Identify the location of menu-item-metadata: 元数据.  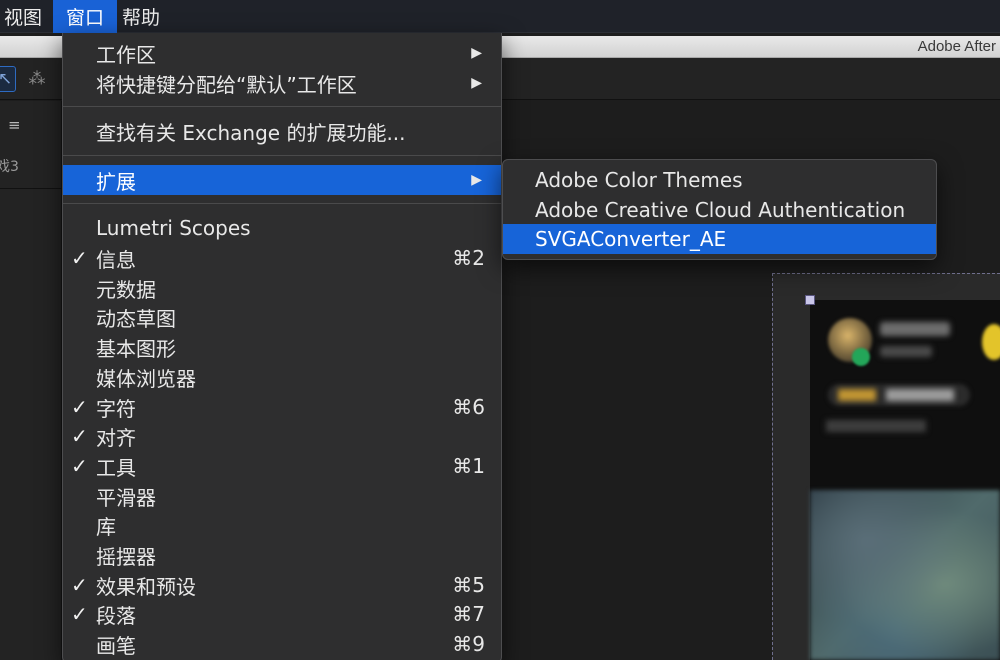
(282, 288).